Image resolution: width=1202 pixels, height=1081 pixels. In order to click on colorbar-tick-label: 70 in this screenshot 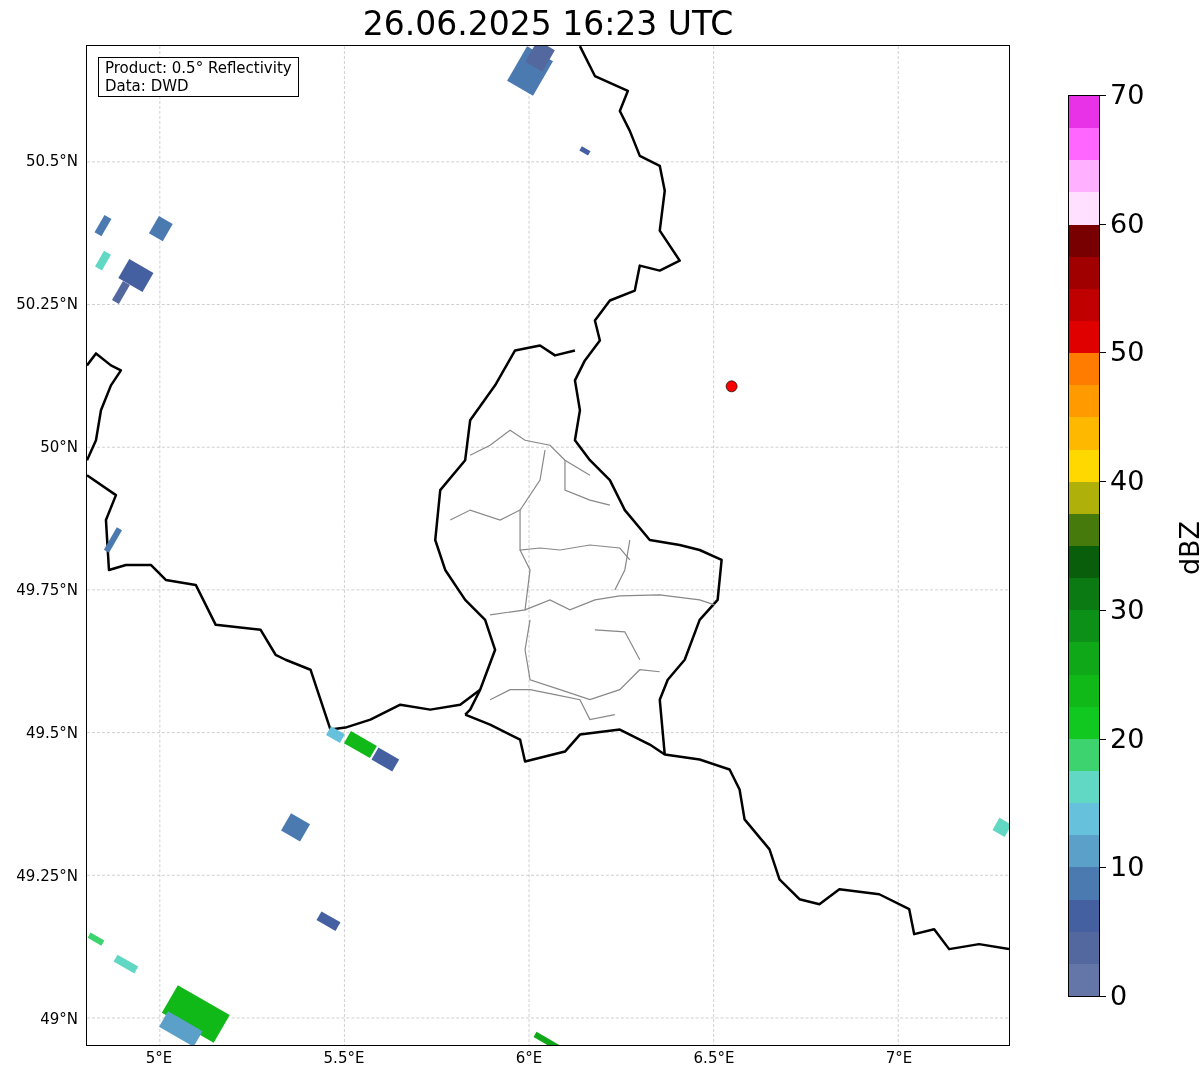, I will do `click(1127, 95)`.